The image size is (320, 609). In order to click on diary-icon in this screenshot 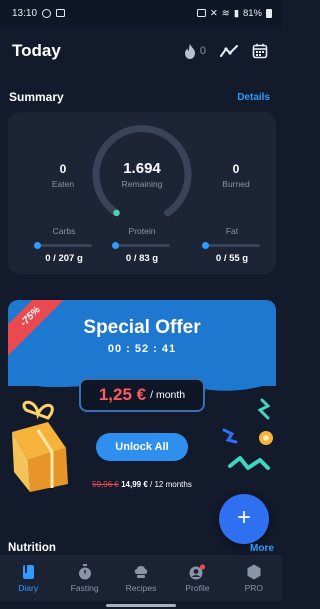, I will do `click(28, 571)`.